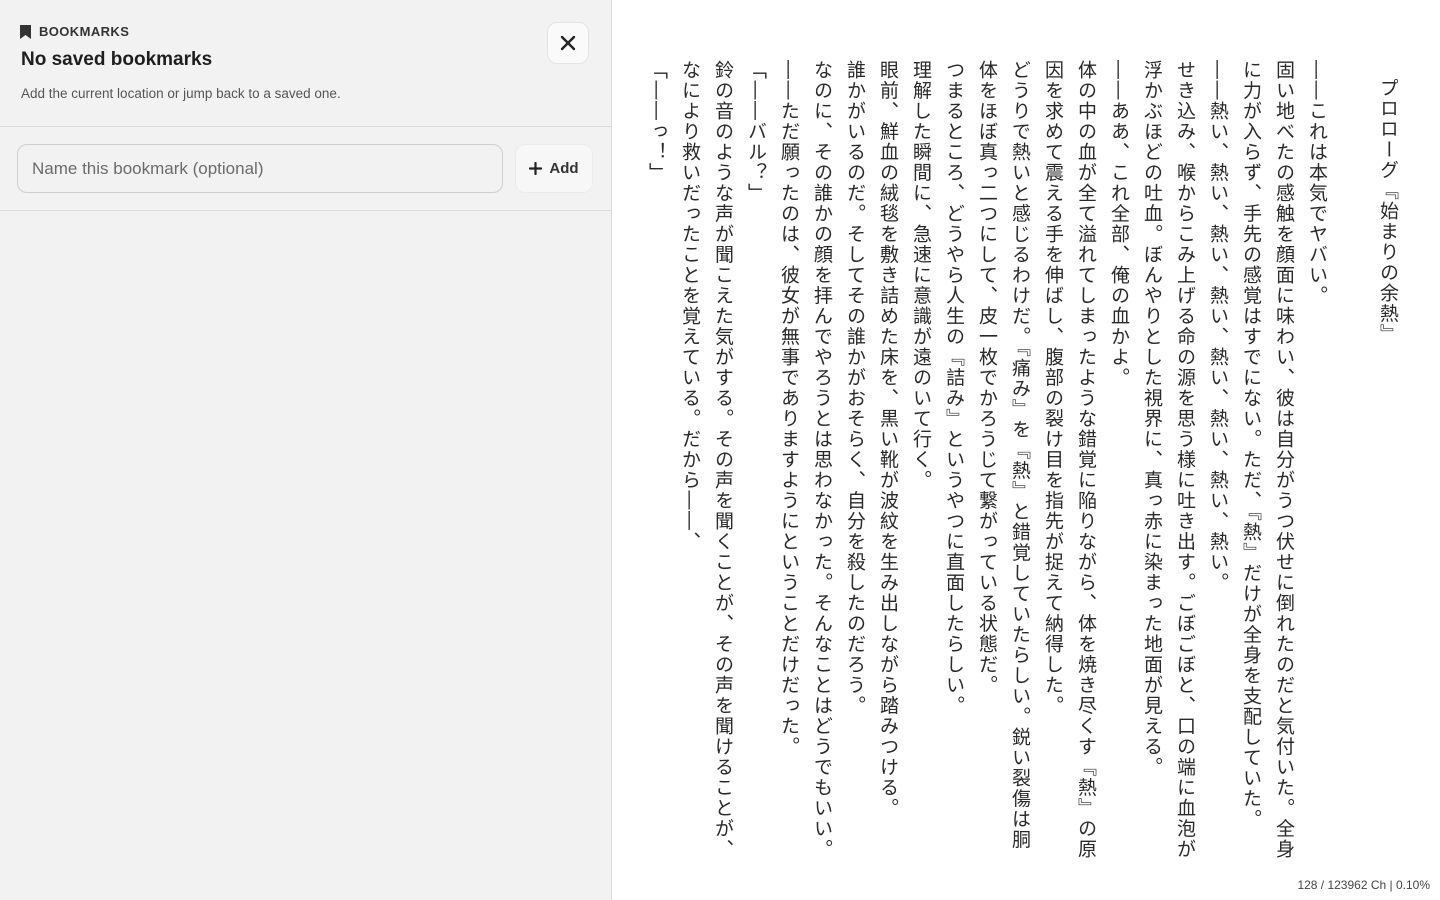  I want to click on section-label-text: BOOKMARKS, so click(84, 31).